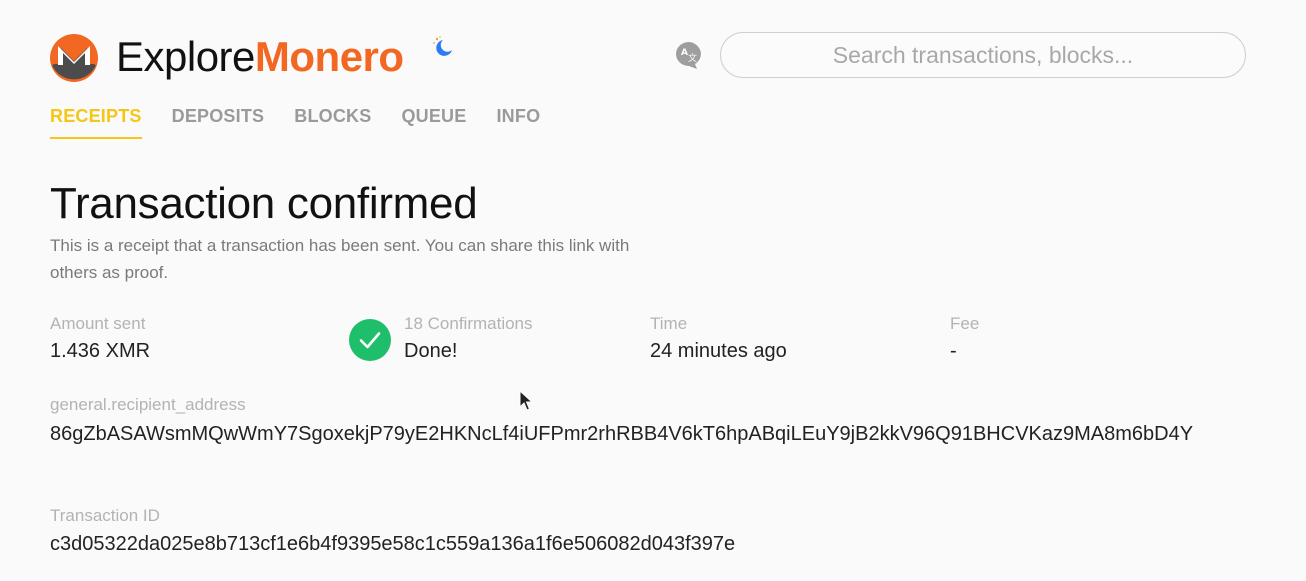  Describe the element at coordinates (431, 351) in the screenshot. I see `confirmations-value: Done!` at that location.